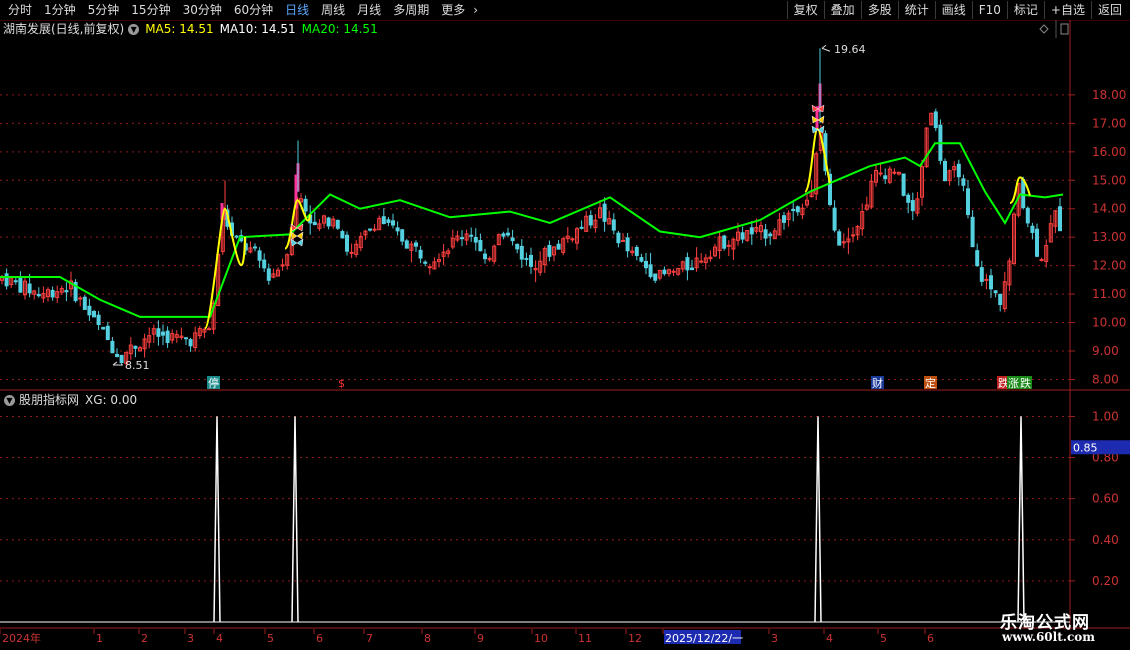  I want to click on time-label: 2024年, so click(21, 638).